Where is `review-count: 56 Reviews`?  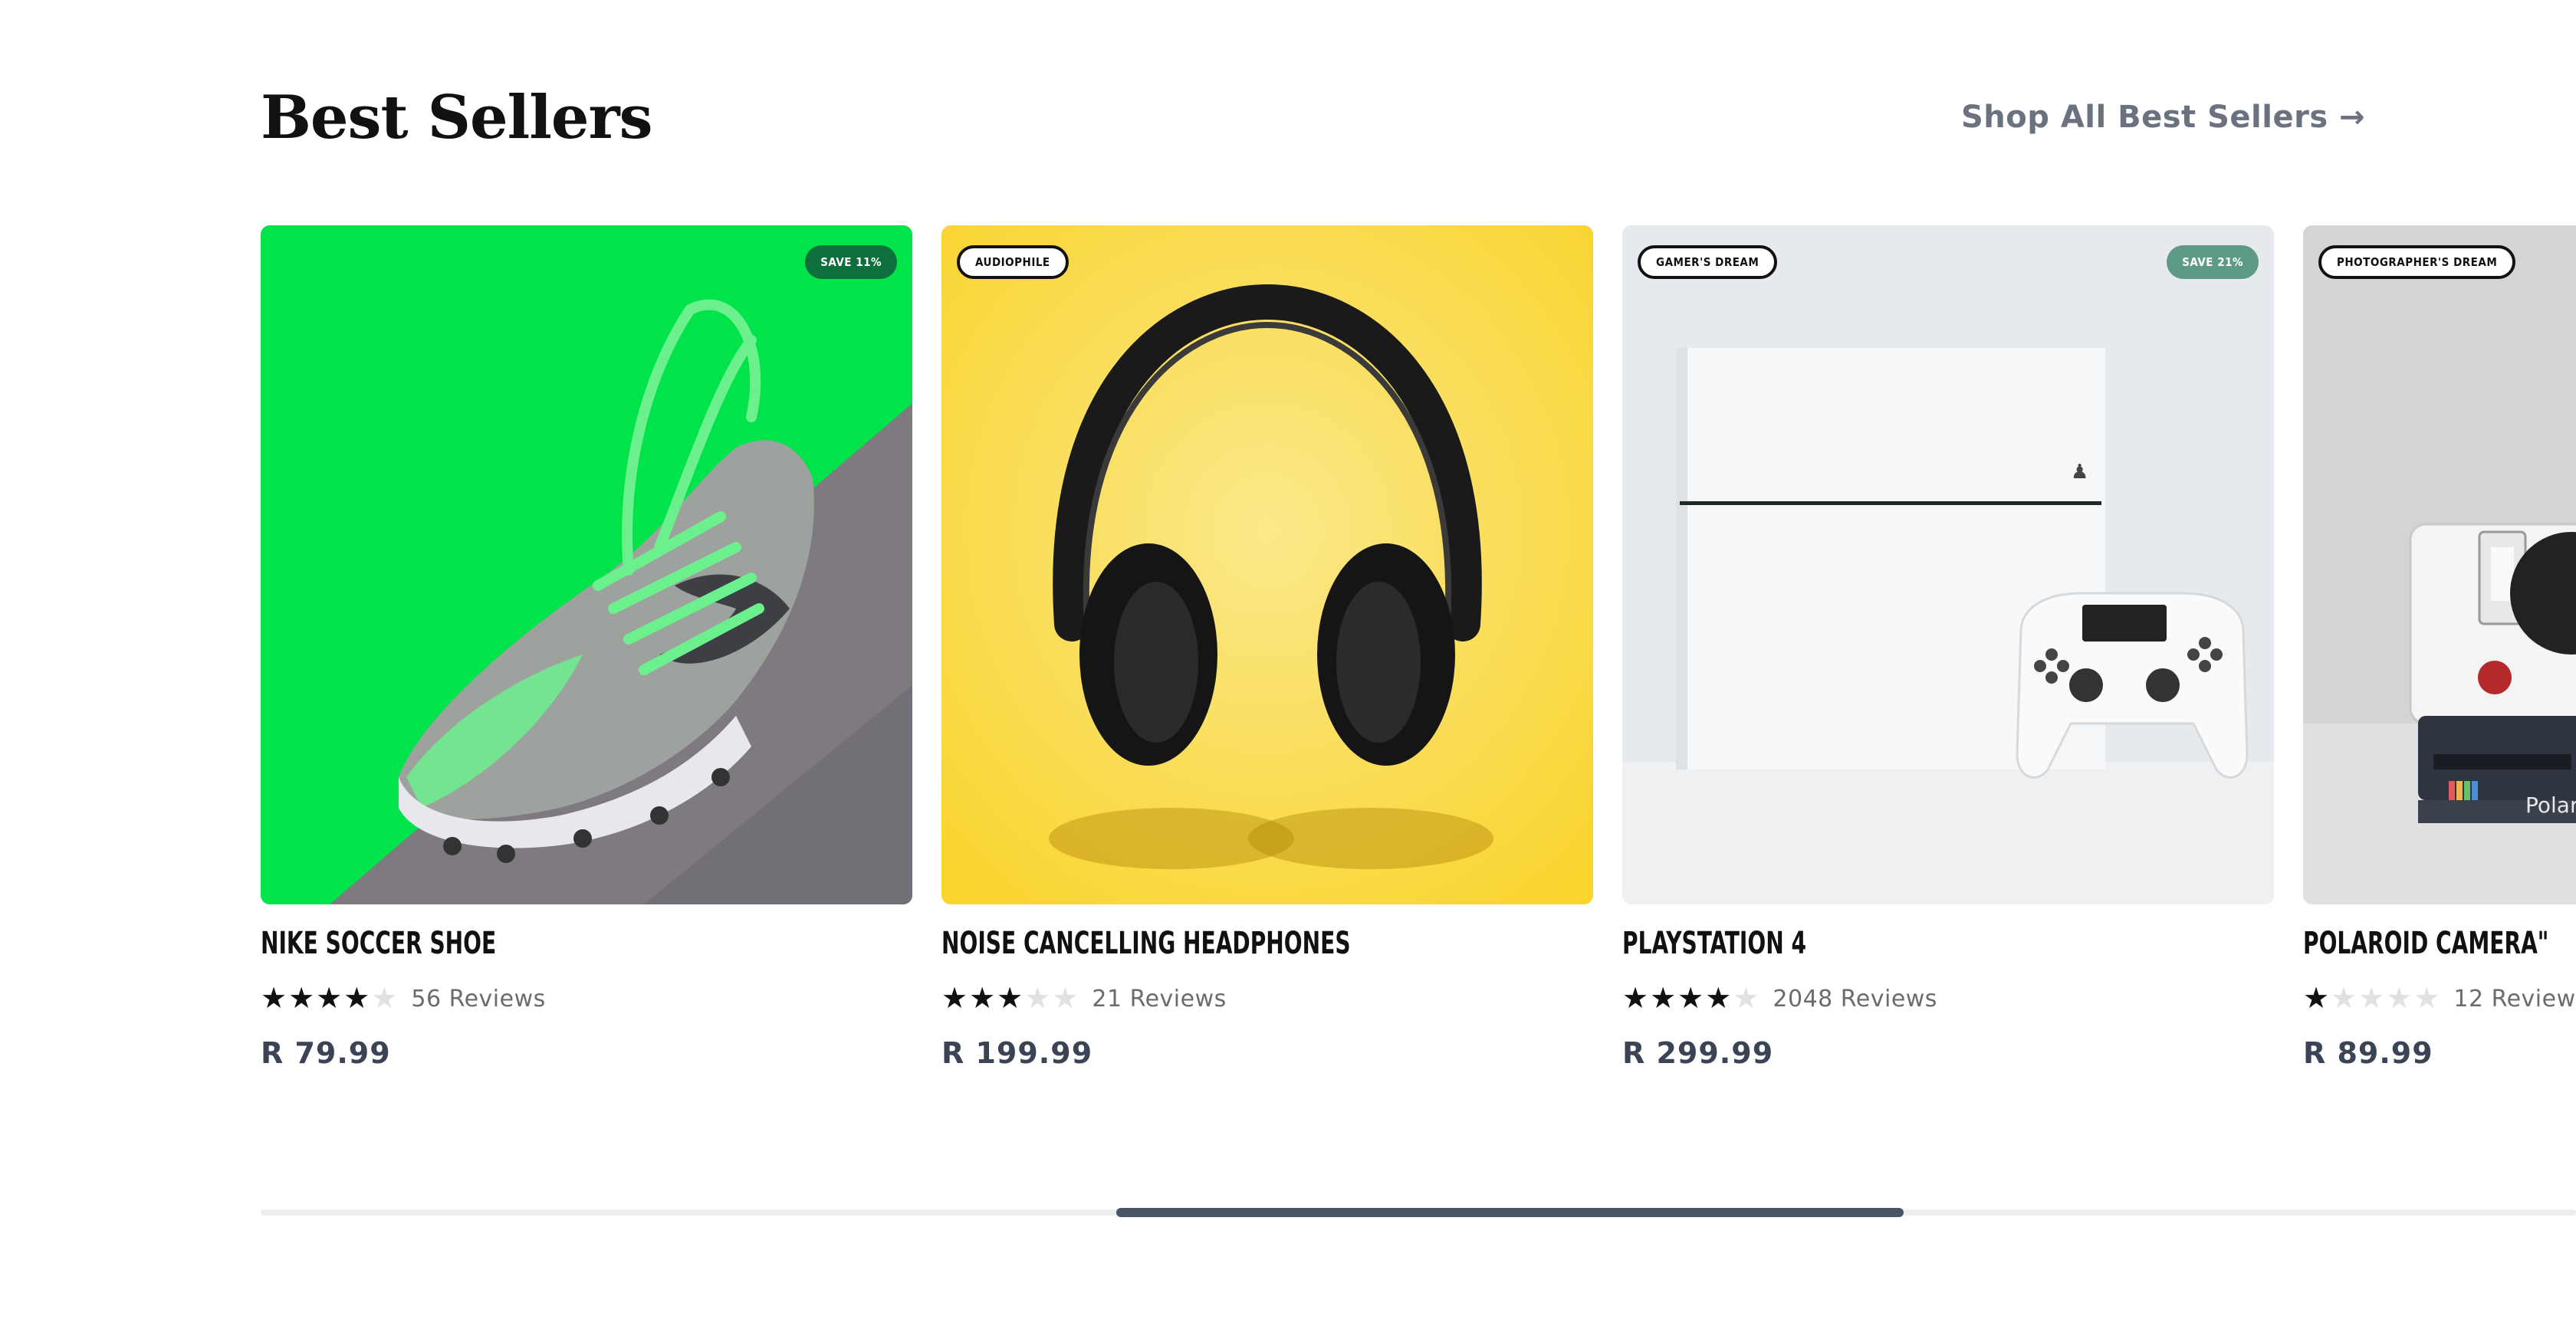 review-count: 56 Reviews is located at coordinates (478, 999).